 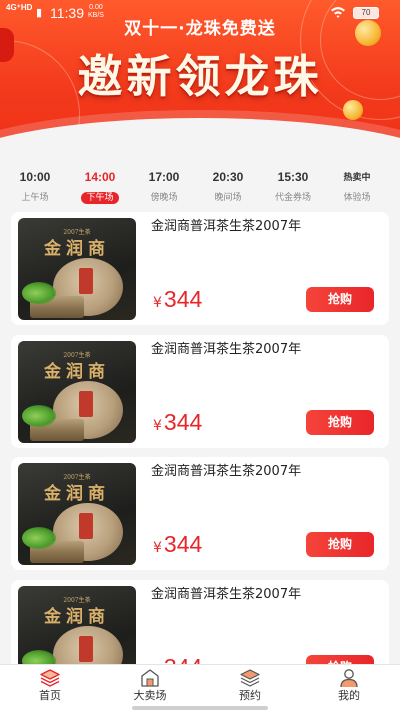 I want to click on nav-home: 首页, so click(x=50, y=685).